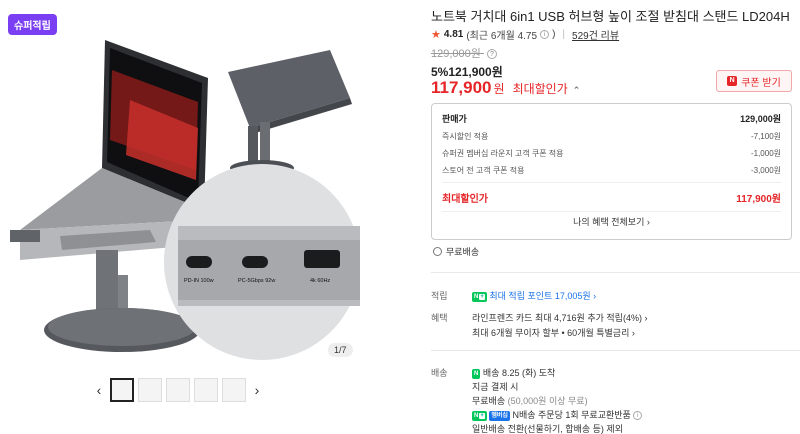 This screenshot has width=800, height=434. I want to click on rating-row: ★ 4.81 (최근 6개월 4.75 i) | 529건 리뷰, so click(525, 34).